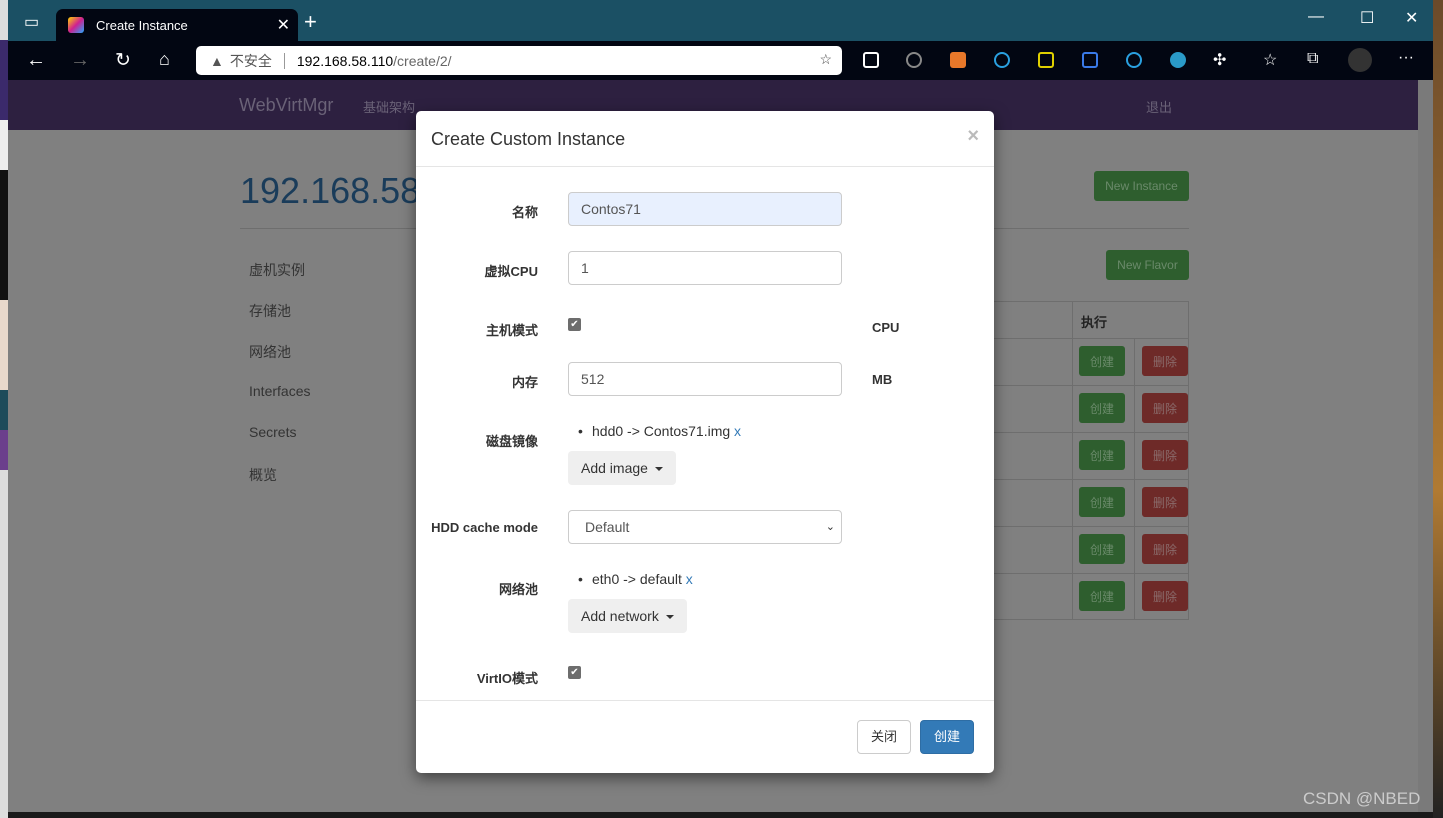 Image resolution: width=1443 pixels, height=818 pixels. What do you see at coordinates (705, 379) in the screenshot?
I see `memory-input: 512` at bounding box center [705, 379].